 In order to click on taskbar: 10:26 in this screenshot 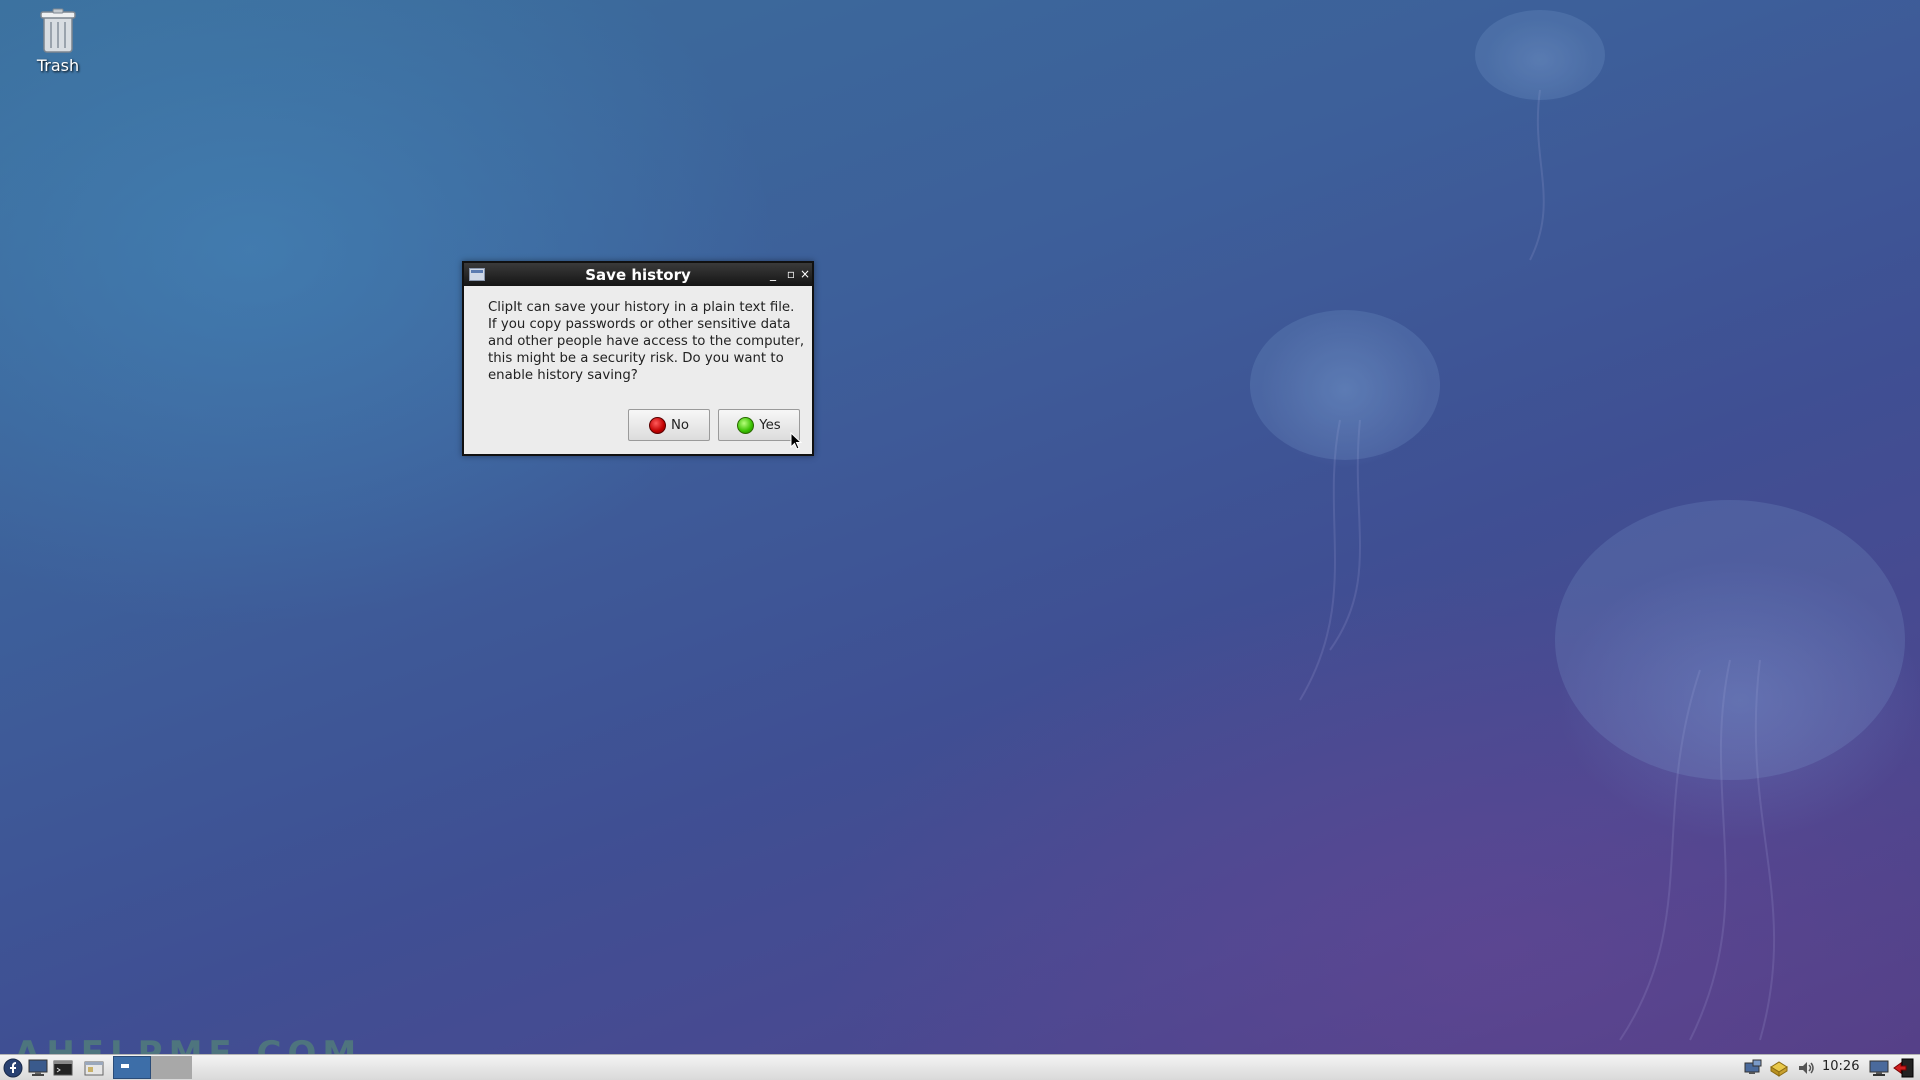, I will do `click(960, 1067)`.